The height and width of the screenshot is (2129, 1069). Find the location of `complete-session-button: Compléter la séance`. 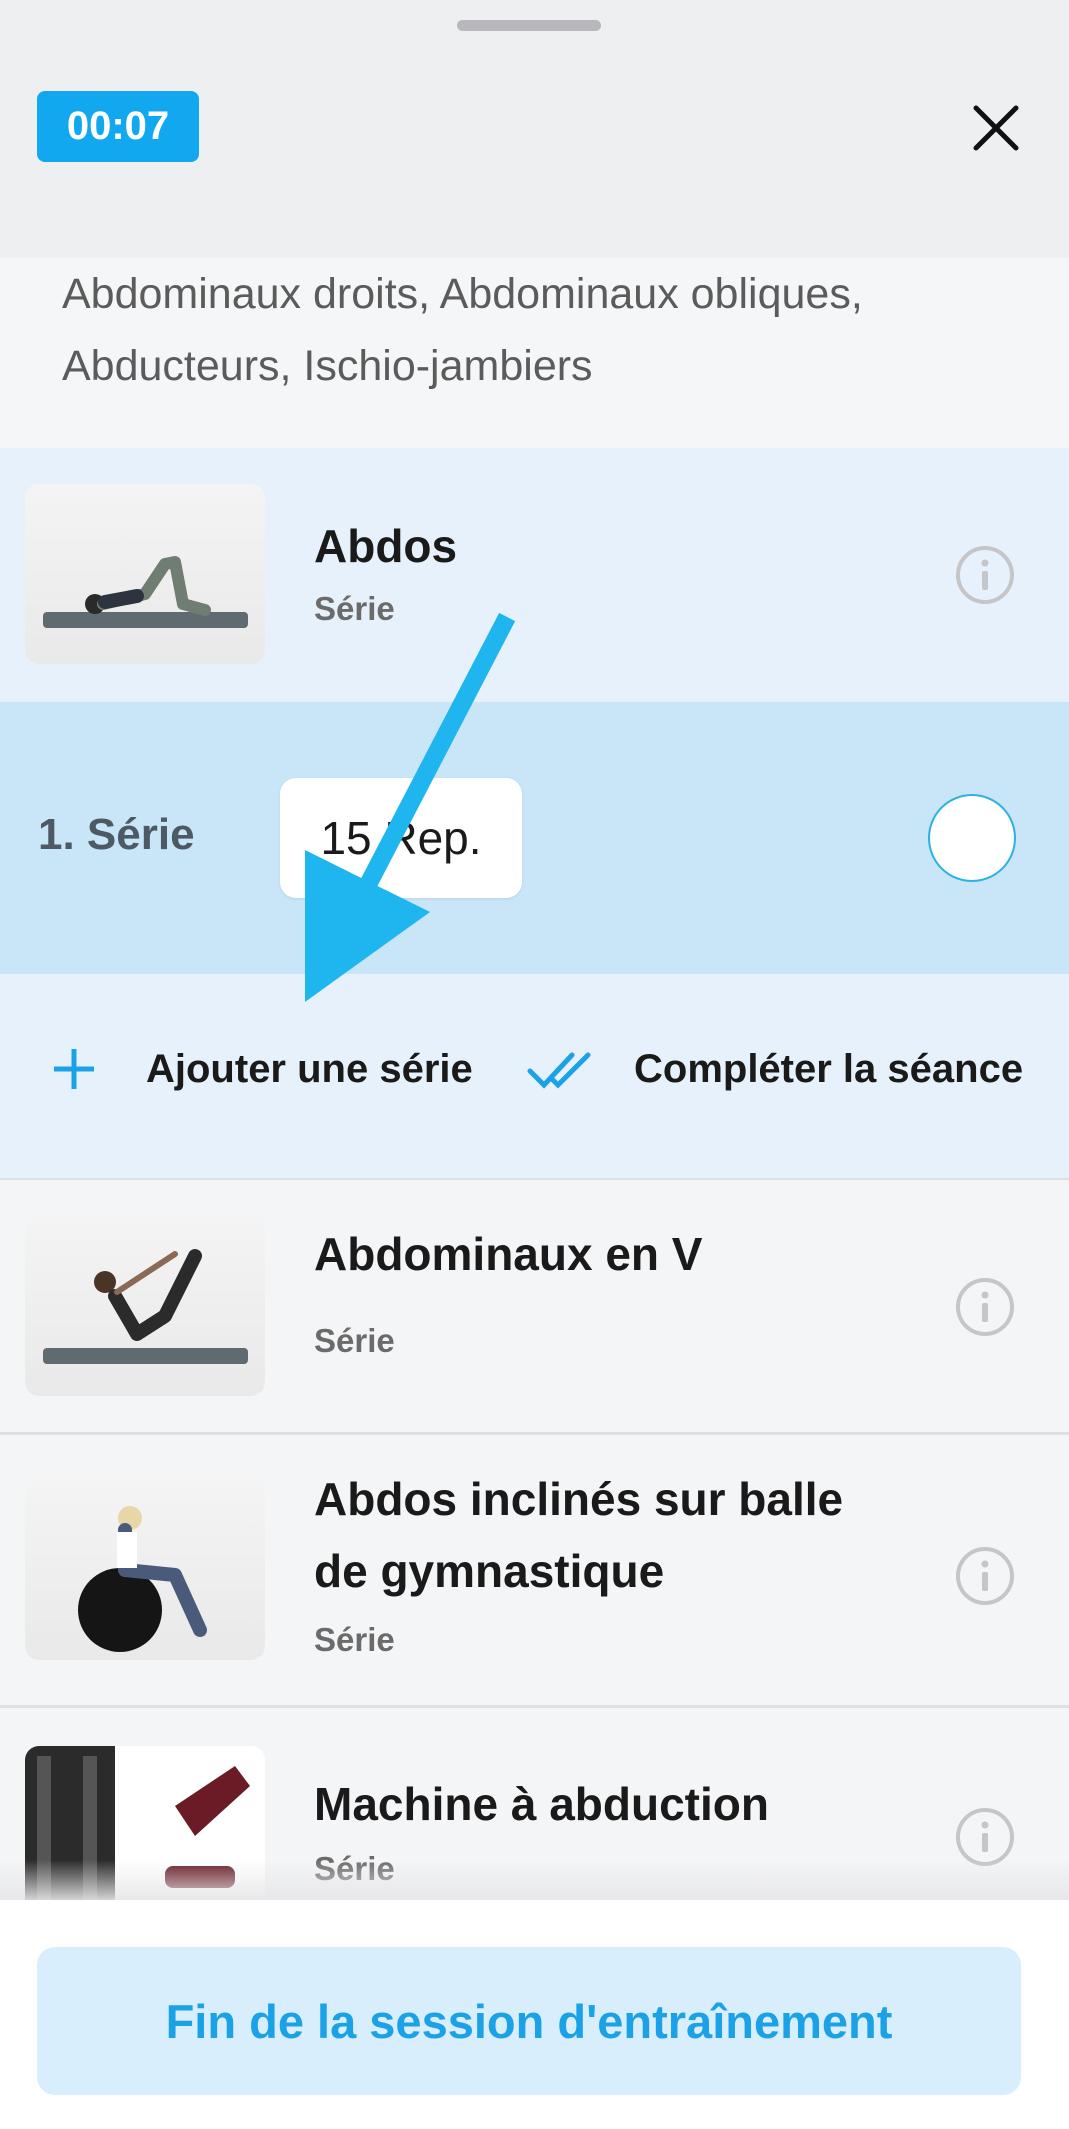

complete-session-button: Compléter la séance is located at coordinates (774, 1069).